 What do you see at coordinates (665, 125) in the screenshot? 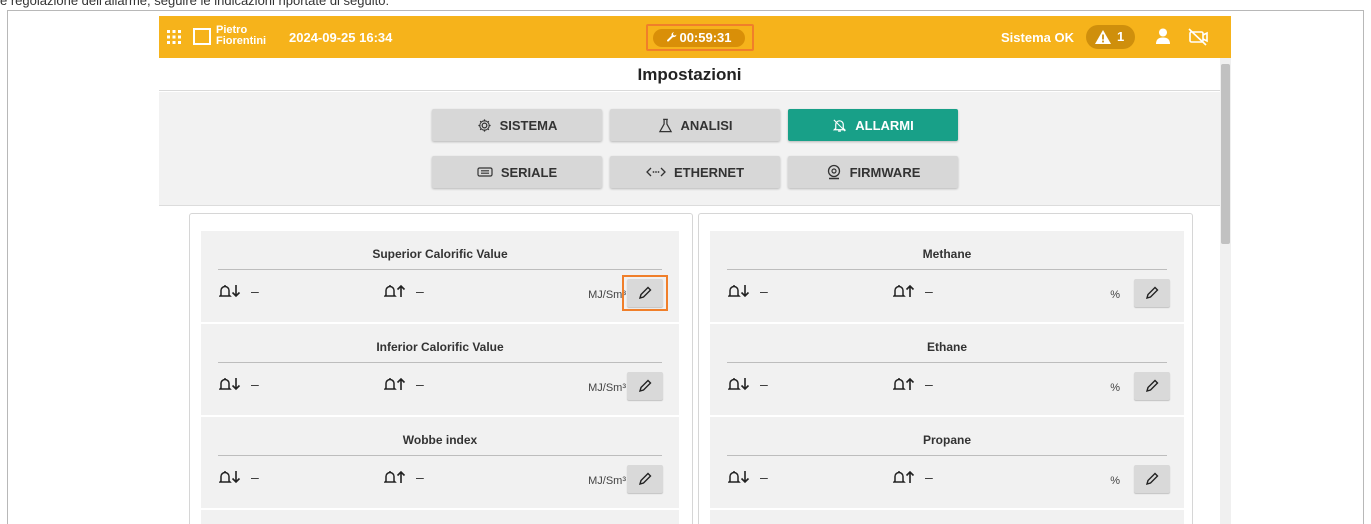
I see `flask-icon` at bounding box center [665, 125].